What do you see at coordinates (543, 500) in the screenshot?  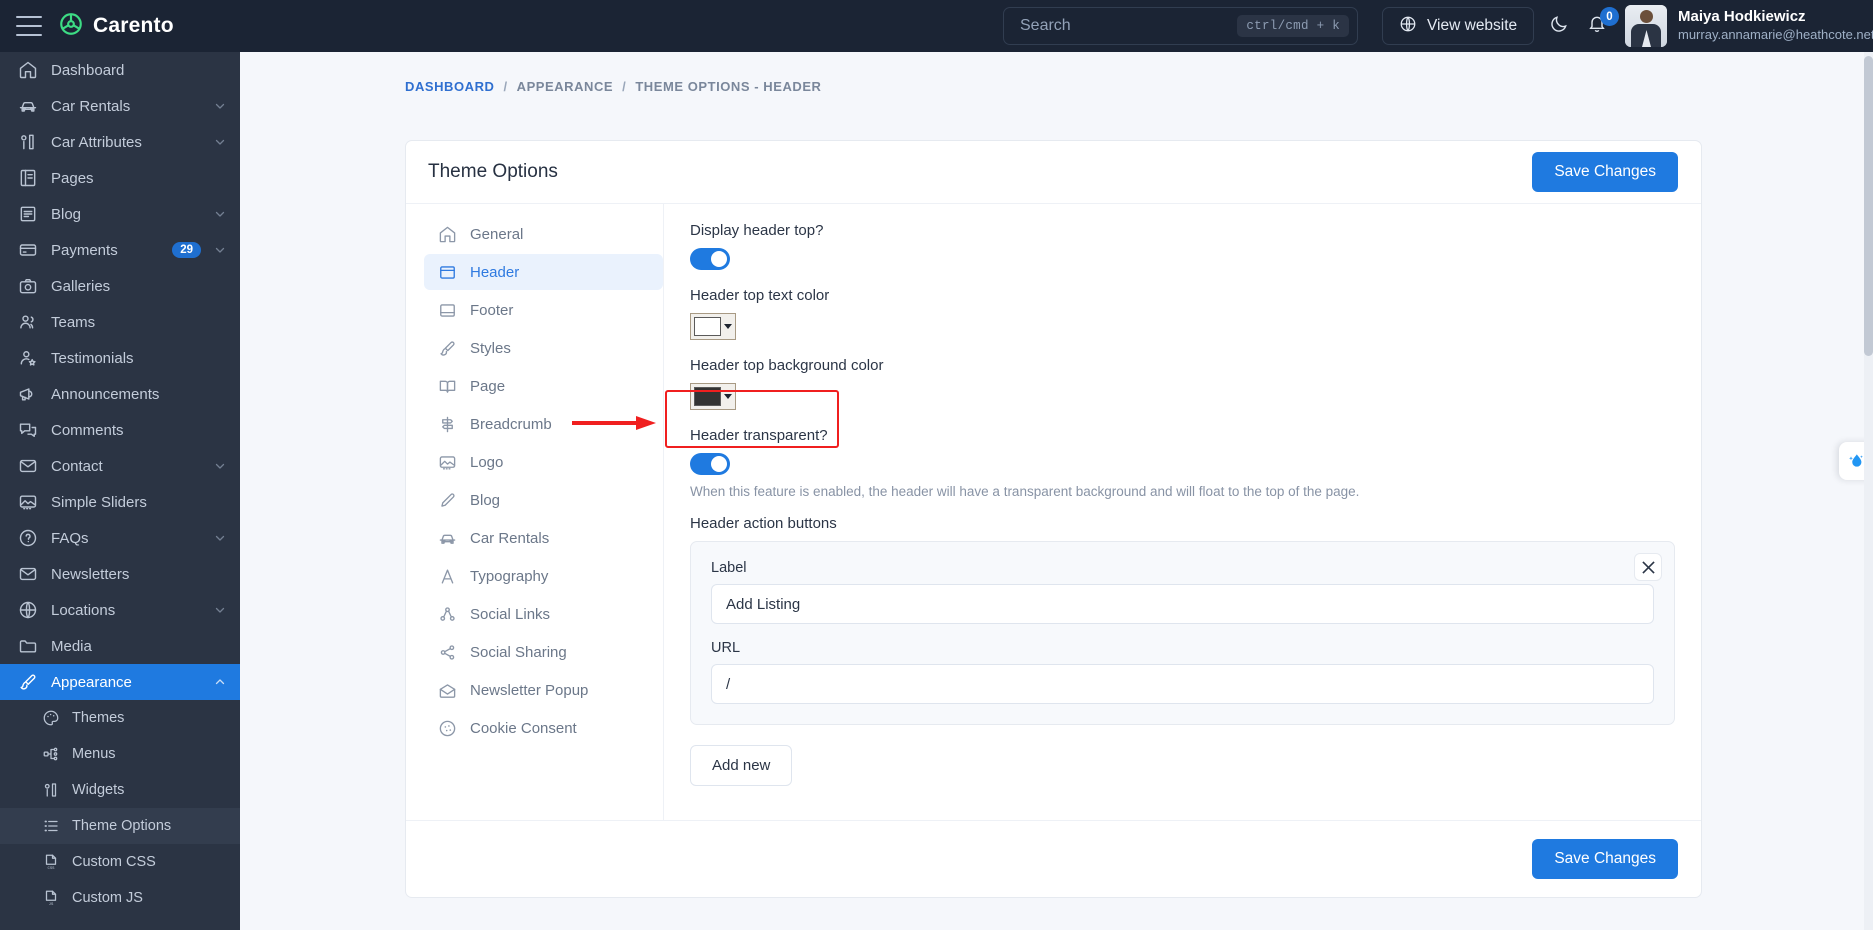 I see `tab-blog: Blog` at bounding box center [543, 500].